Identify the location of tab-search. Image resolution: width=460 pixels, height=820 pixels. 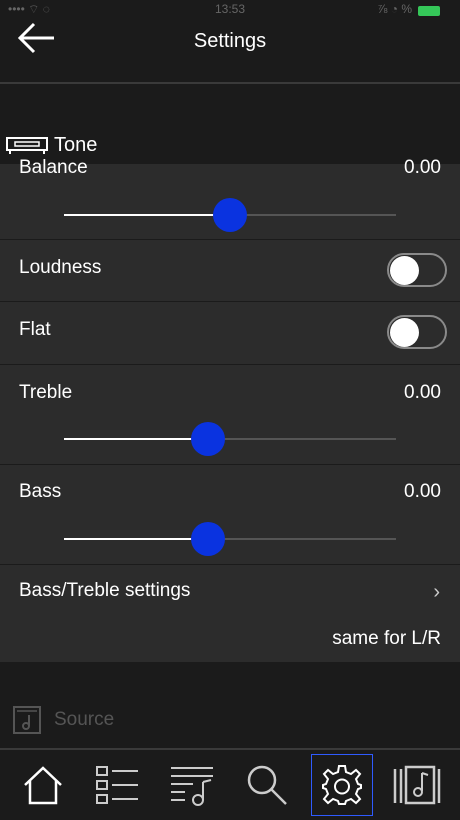
(267, 785).